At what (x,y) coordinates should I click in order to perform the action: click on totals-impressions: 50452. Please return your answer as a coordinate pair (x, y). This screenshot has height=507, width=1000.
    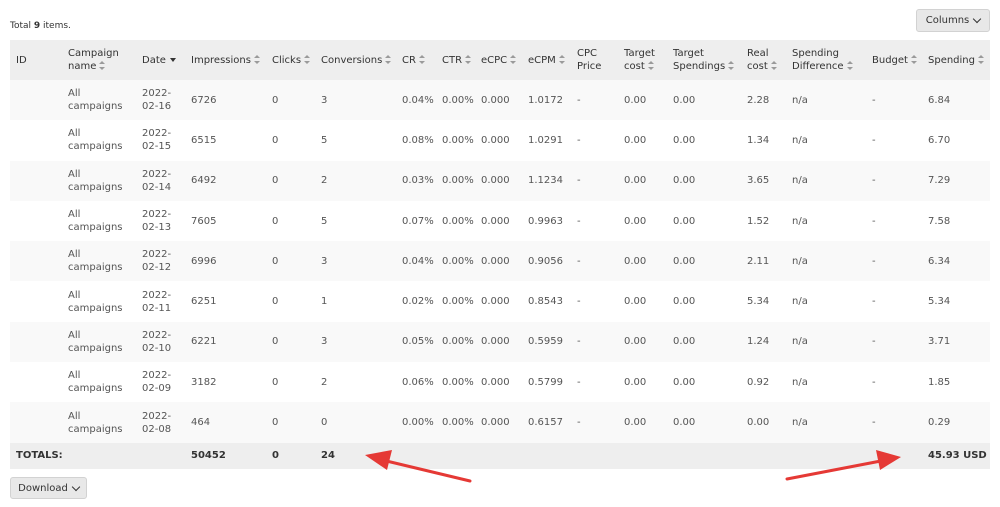
    Looking at the image, I should click on (225, 455).